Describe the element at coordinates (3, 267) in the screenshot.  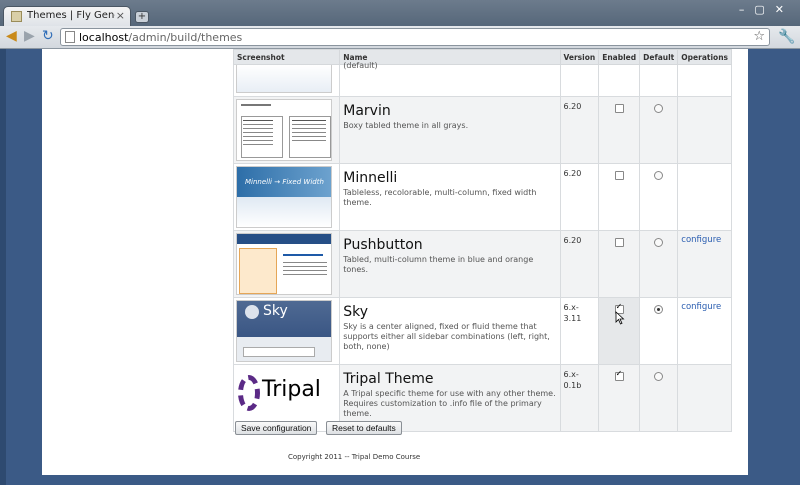
I see `page-left-border` at that location.